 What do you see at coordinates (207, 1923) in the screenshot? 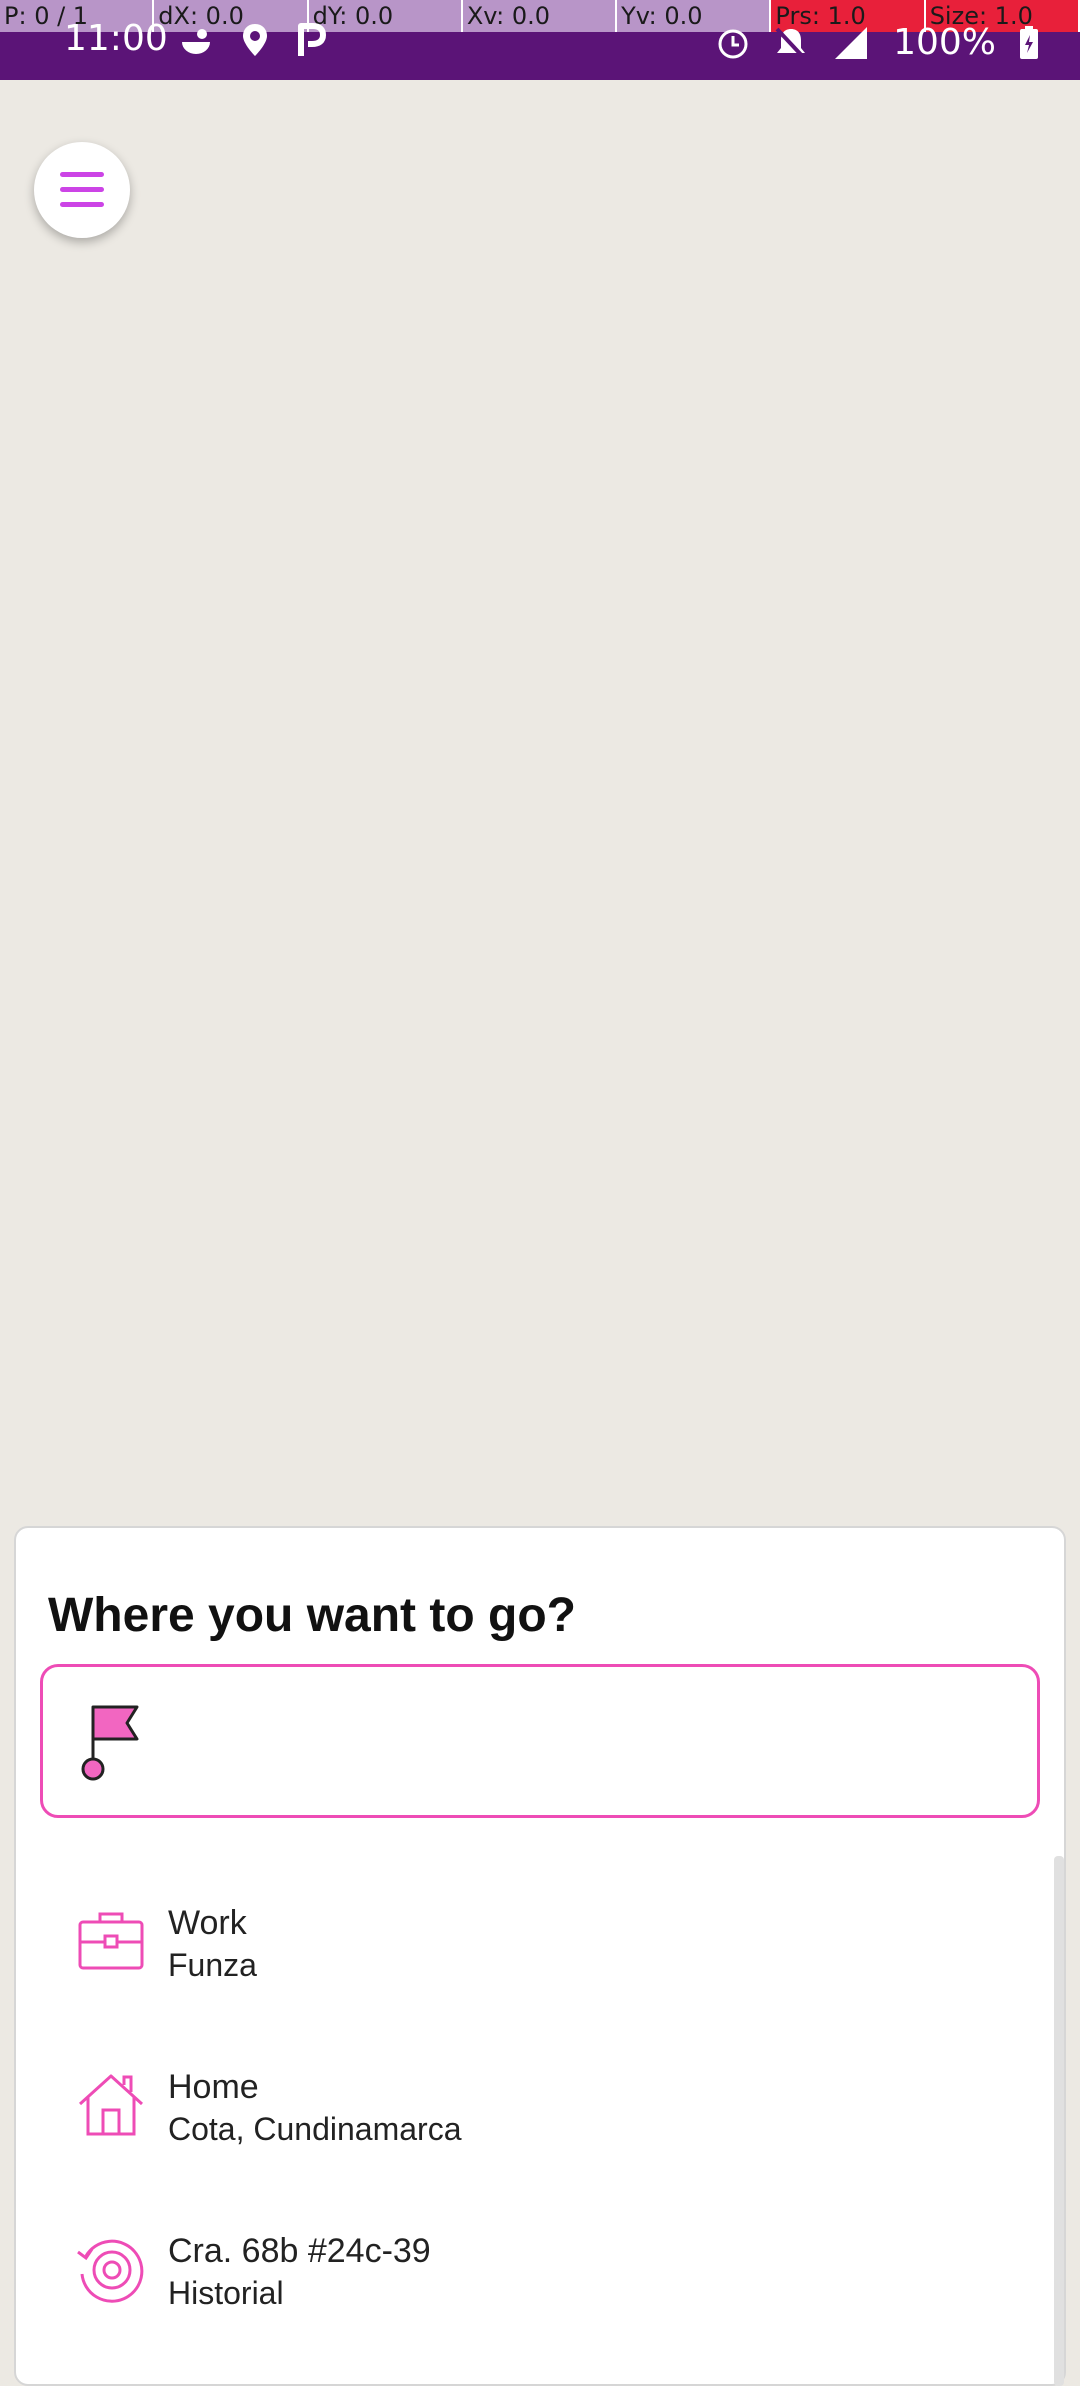
I see `place-name: Work` at bounding box center [207, 1923].